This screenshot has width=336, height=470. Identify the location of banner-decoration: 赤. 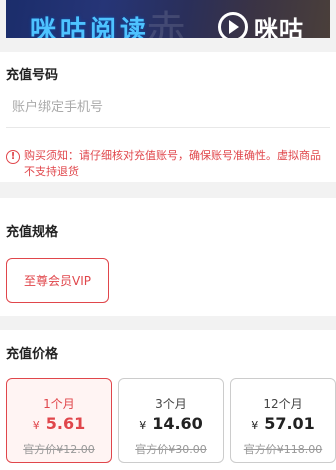
(166, 23).